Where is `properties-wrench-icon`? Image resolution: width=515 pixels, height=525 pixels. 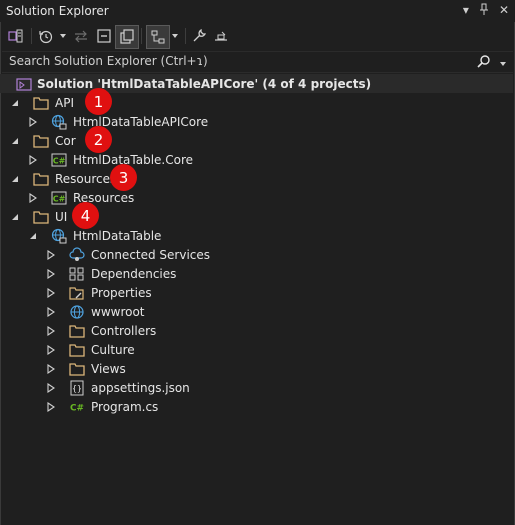 properties-wrench-icon is located at coordinates (199, 36).